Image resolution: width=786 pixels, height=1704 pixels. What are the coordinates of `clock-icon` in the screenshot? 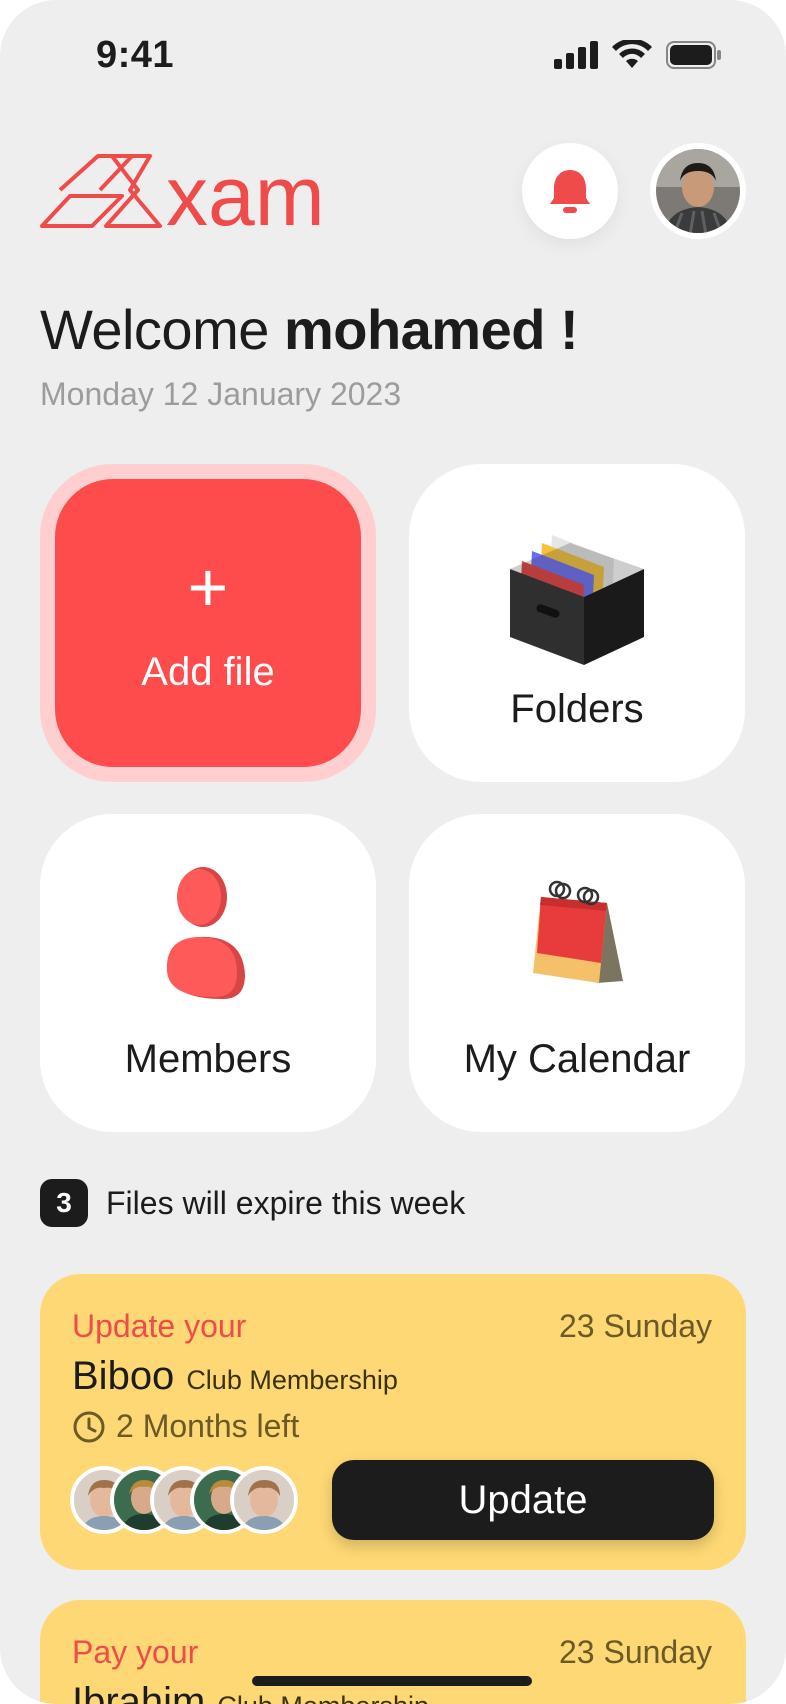 It's located at (89, 1426).